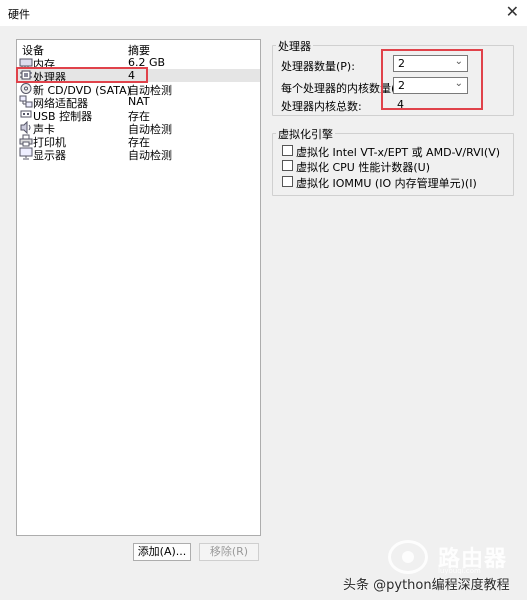 This screenshot has width=527, height=600. What do you see at coordinates (26, 101) in the screenshot?
I see `network-adapter-icon` at bounding box center [26, 101].